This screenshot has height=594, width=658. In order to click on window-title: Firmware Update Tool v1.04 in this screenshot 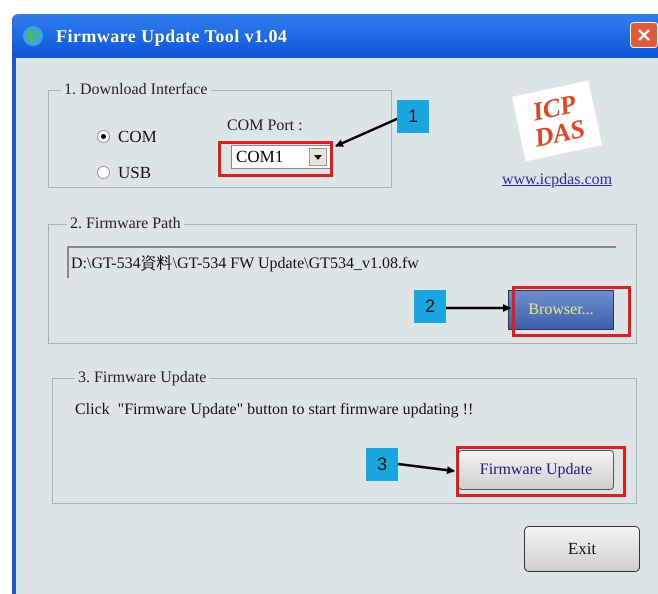, I will do `click(172, 36)`.